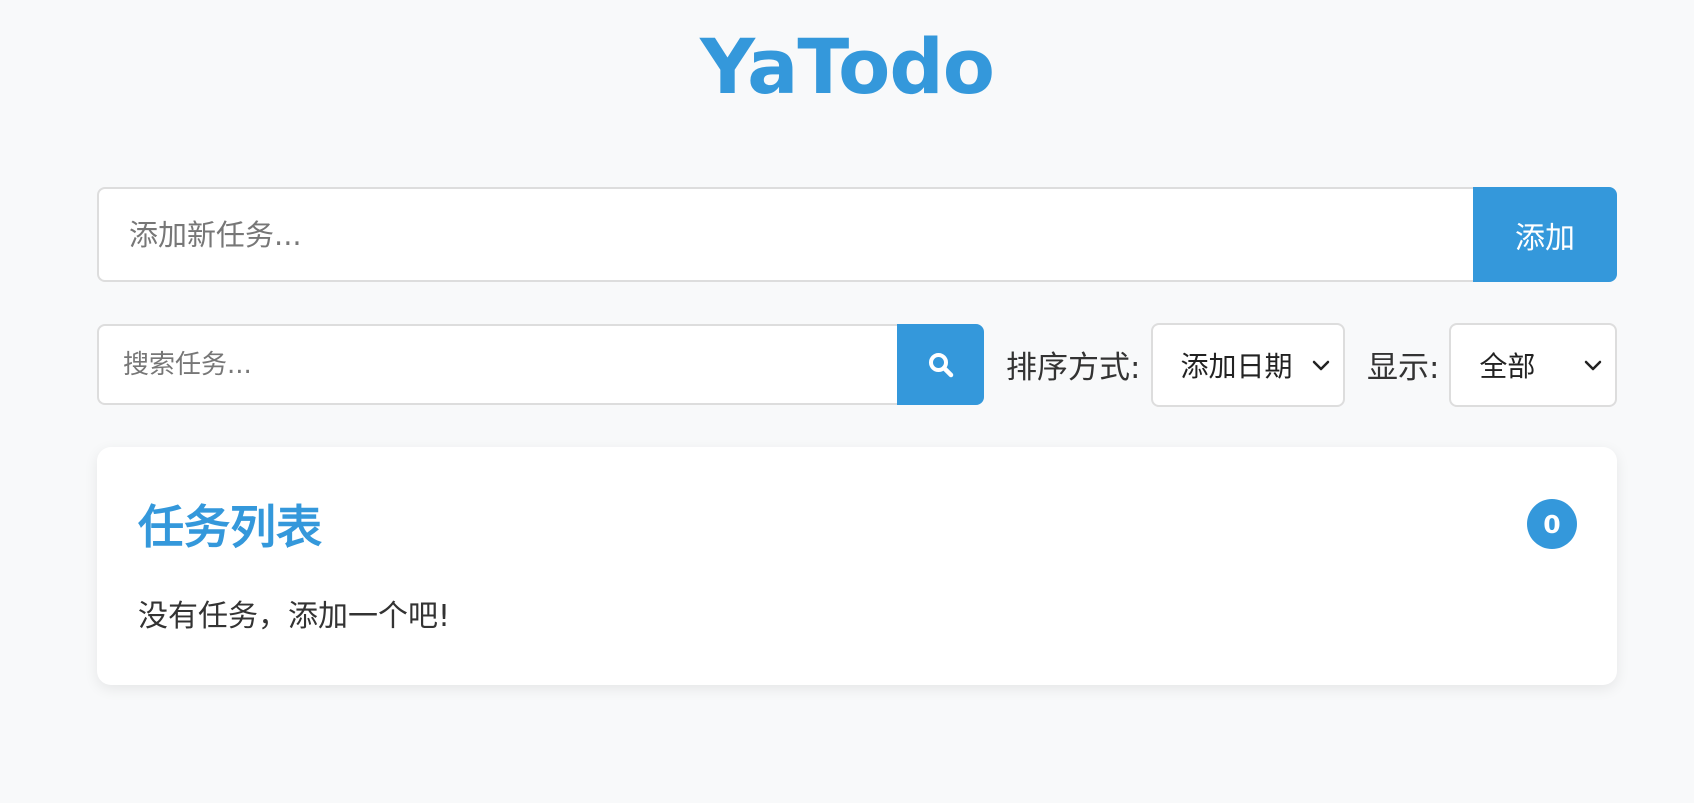  What do you see at coordinates (497, 364) in the screenshot?
I see `search-input` at bounding box center [497, 364].